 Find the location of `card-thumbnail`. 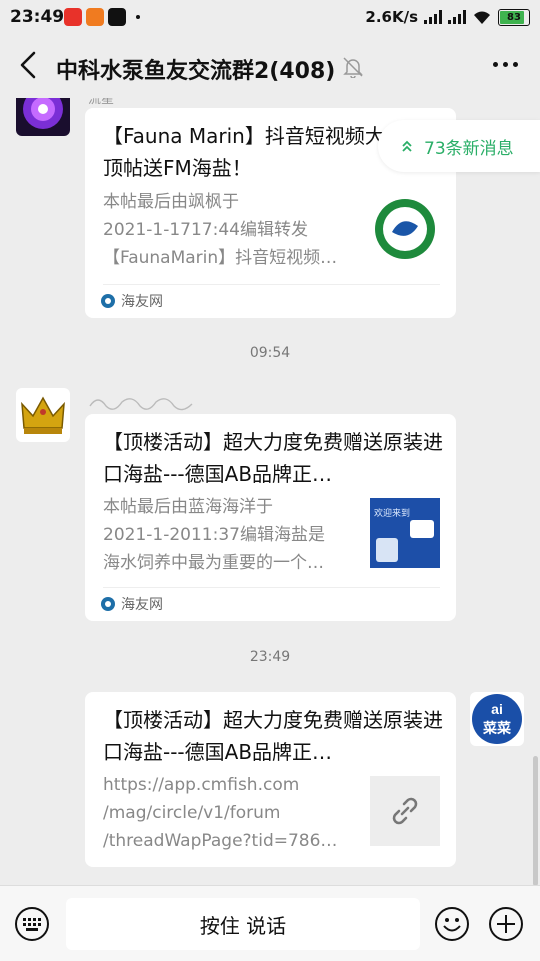

card-thumbnail is located at coordinates (405, 229).